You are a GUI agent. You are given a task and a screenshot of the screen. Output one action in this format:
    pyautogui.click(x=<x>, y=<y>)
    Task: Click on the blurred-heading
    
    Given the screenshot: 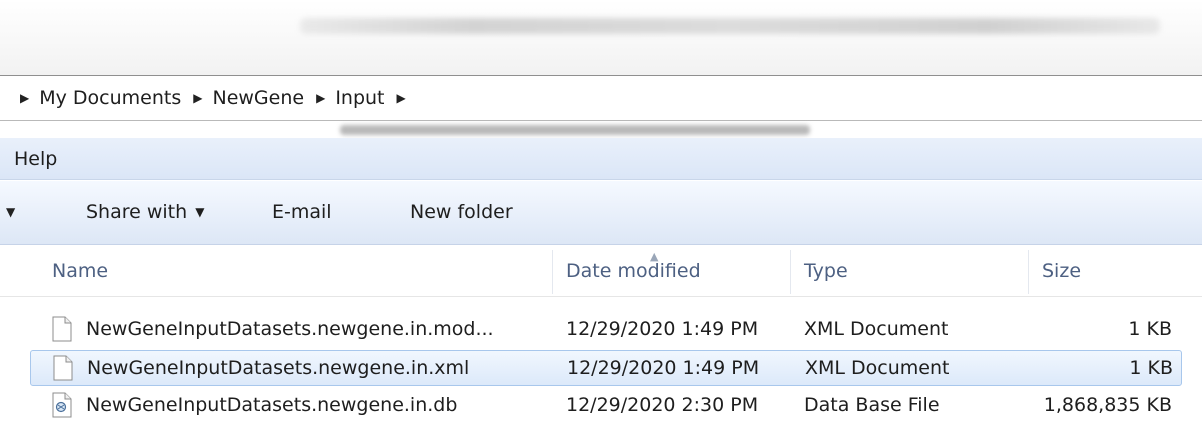 What is the action you would take?
    pyautogui.click(x=730, y=26)
    